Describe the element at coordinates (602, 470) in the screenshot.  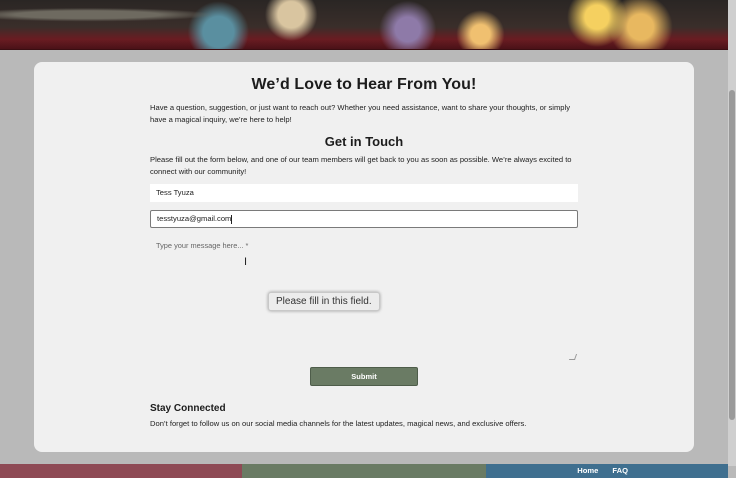
I see `footer-nav: Home FAQ` at that location.